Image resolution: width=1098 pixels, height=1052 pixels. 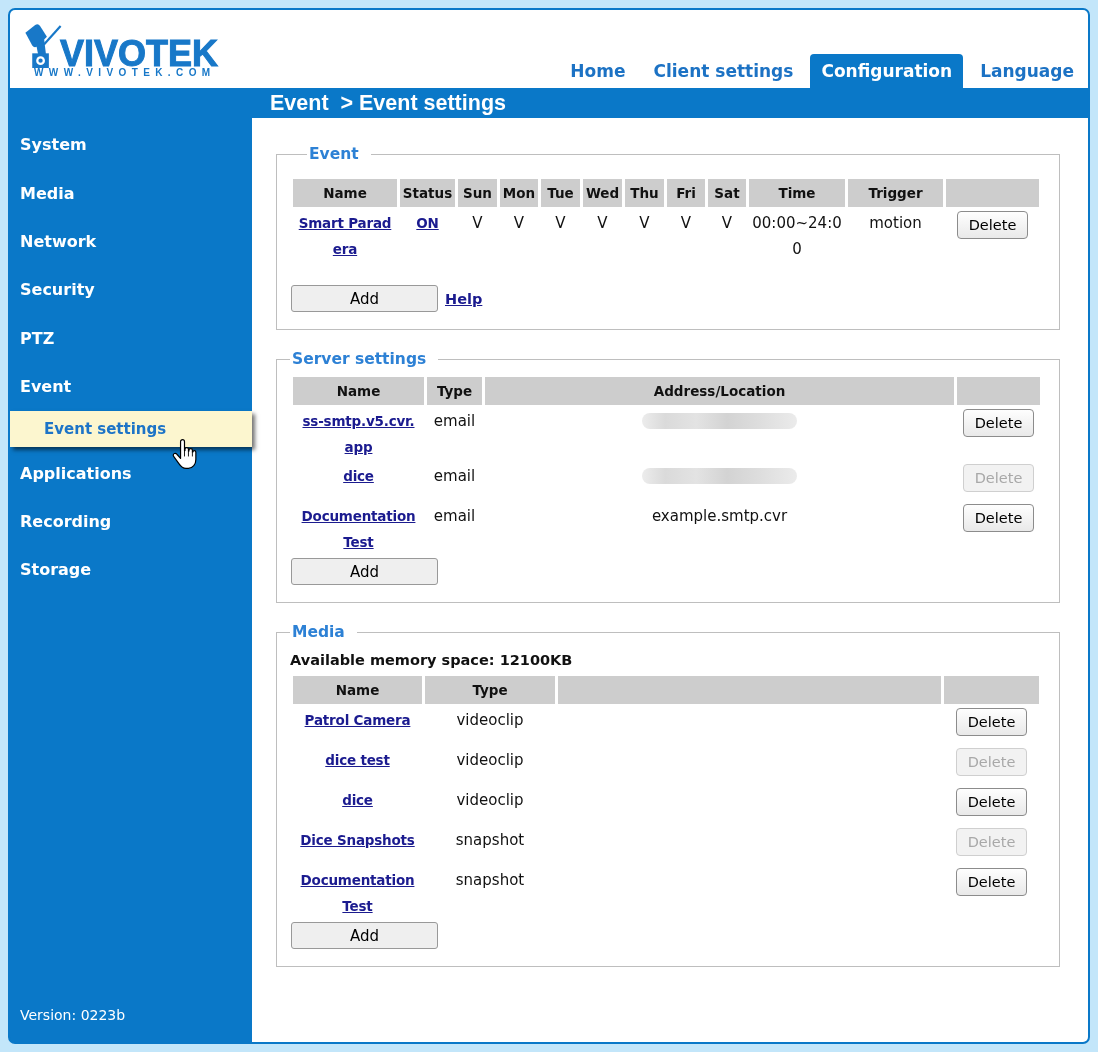 What do you see at coordinates (345, 236) in the screenshot?
I see `event-name-link: Smart Paradera` at bounding box center [345, 236].